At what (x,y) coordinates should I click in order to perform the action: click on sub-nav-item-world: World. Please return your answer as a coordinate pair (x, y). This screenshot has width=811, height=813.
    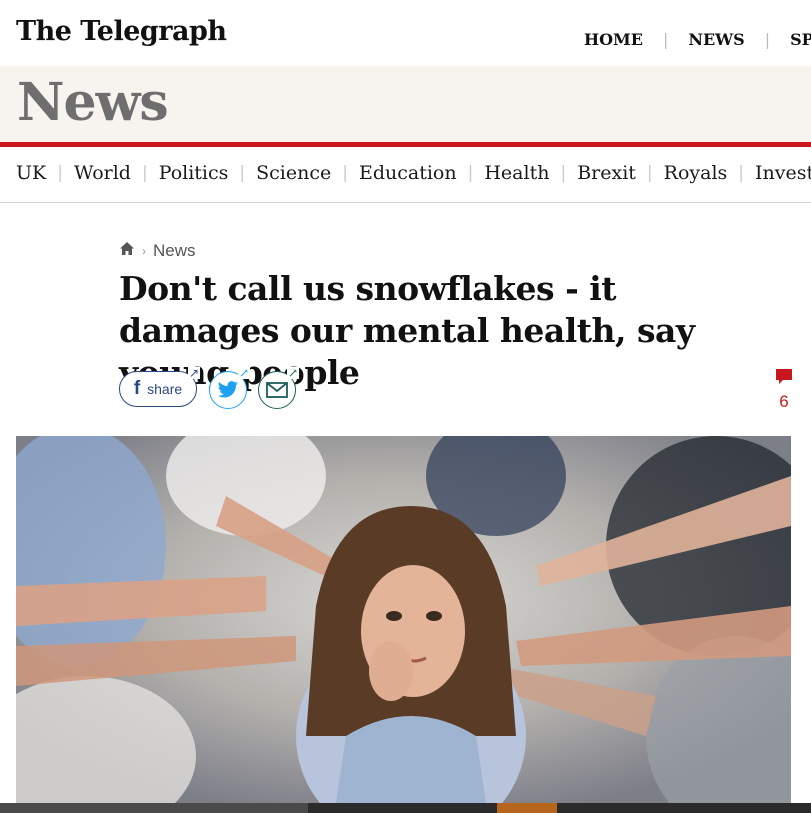
    Looking at the image, I should click on (102, 173).